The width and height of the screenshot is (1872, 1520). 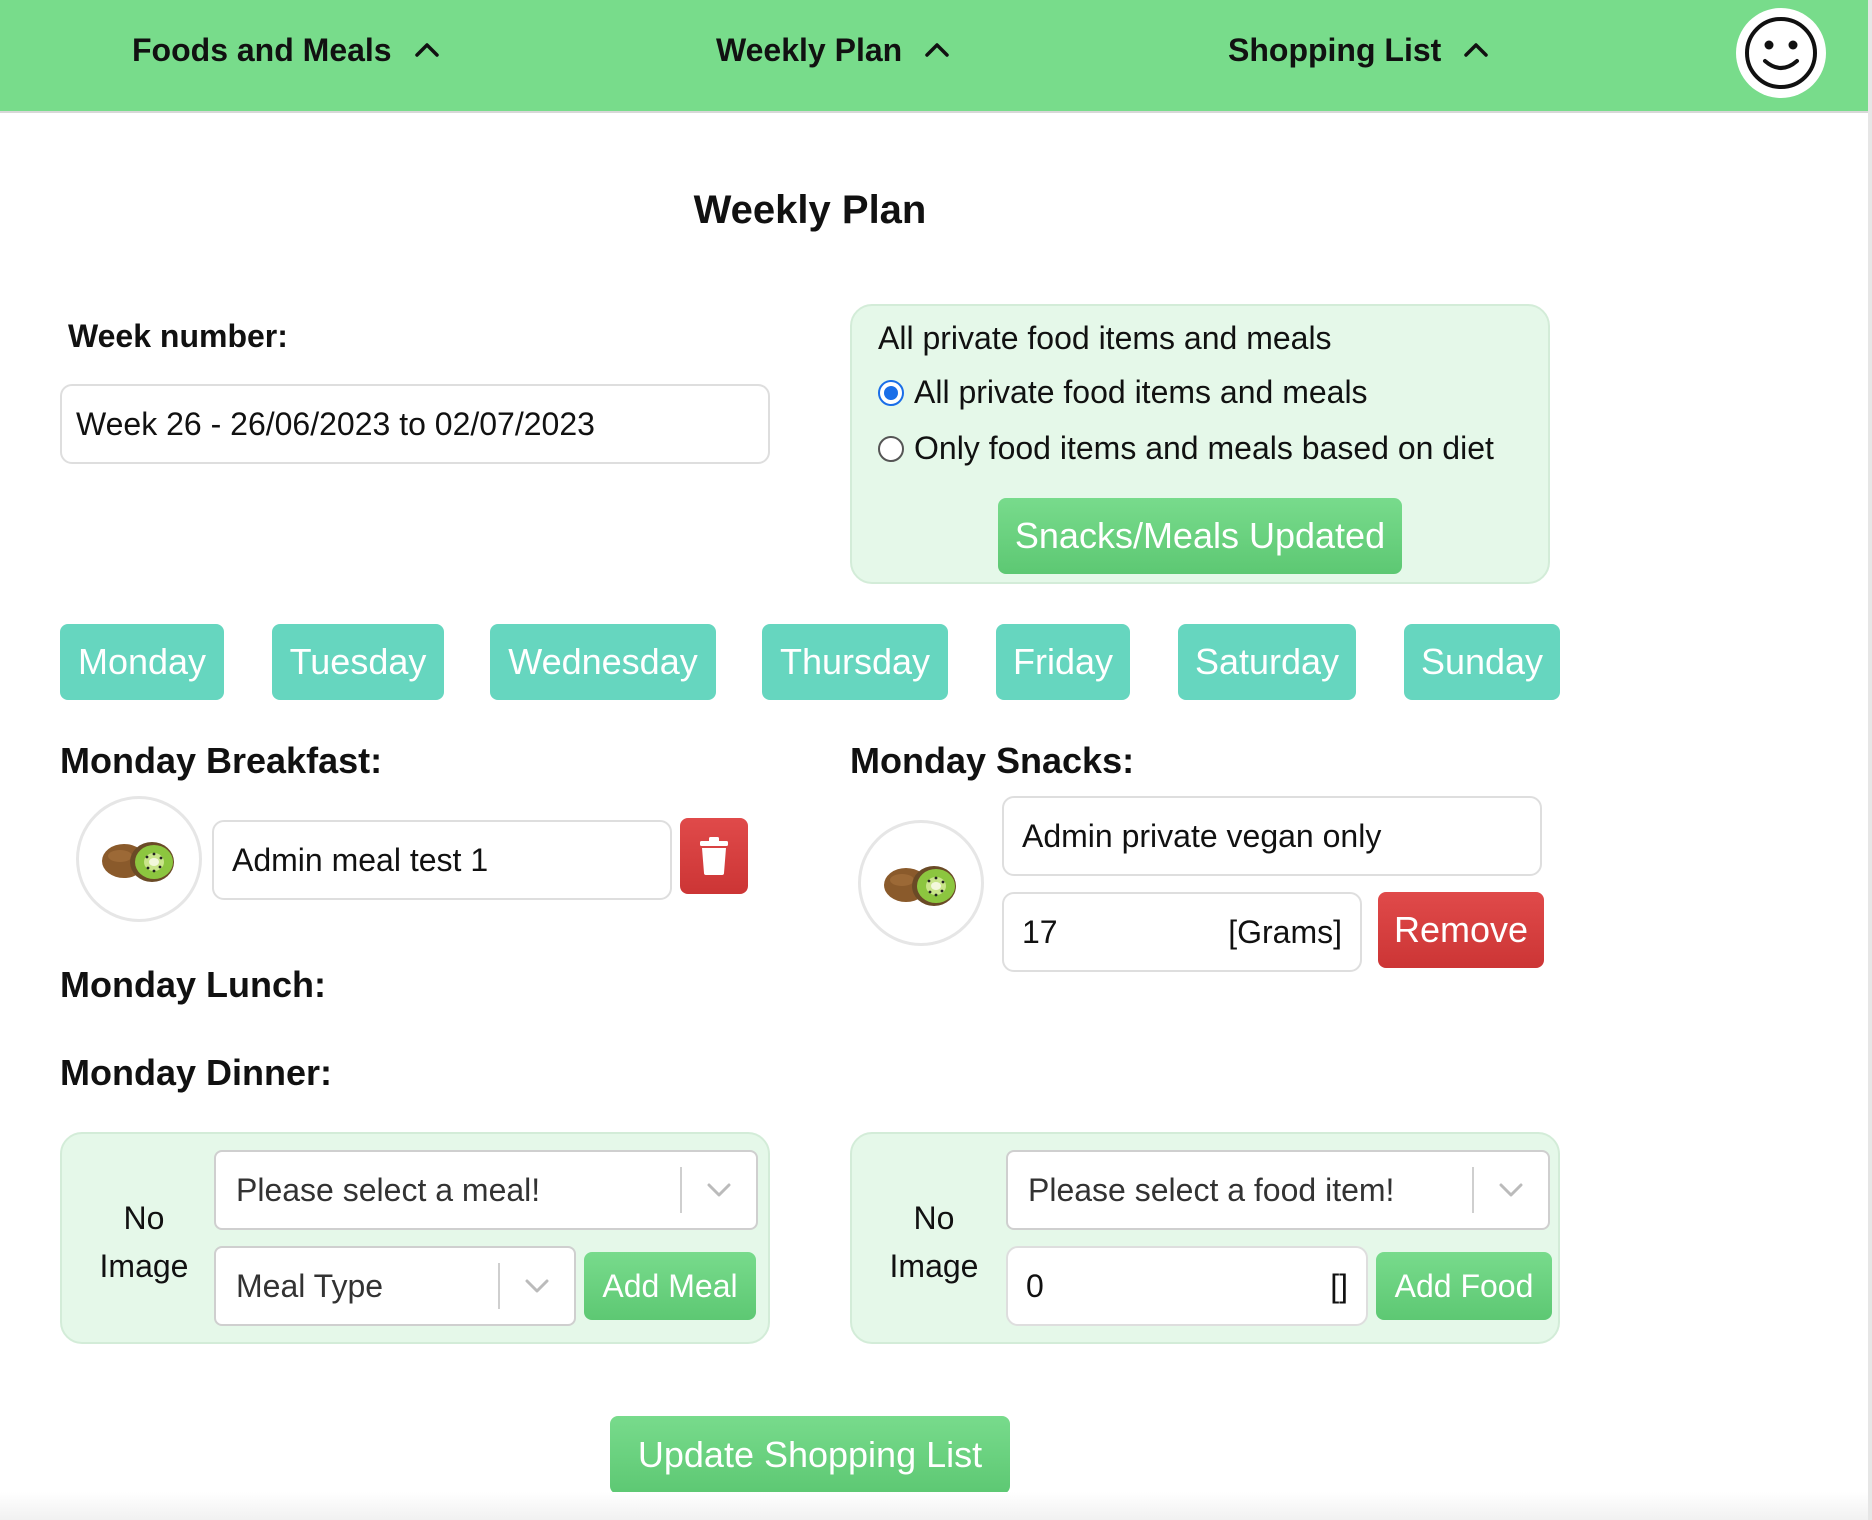 I want to click on meal-select-placeholder: Please select a meal!, so click(x=388, y=1189).